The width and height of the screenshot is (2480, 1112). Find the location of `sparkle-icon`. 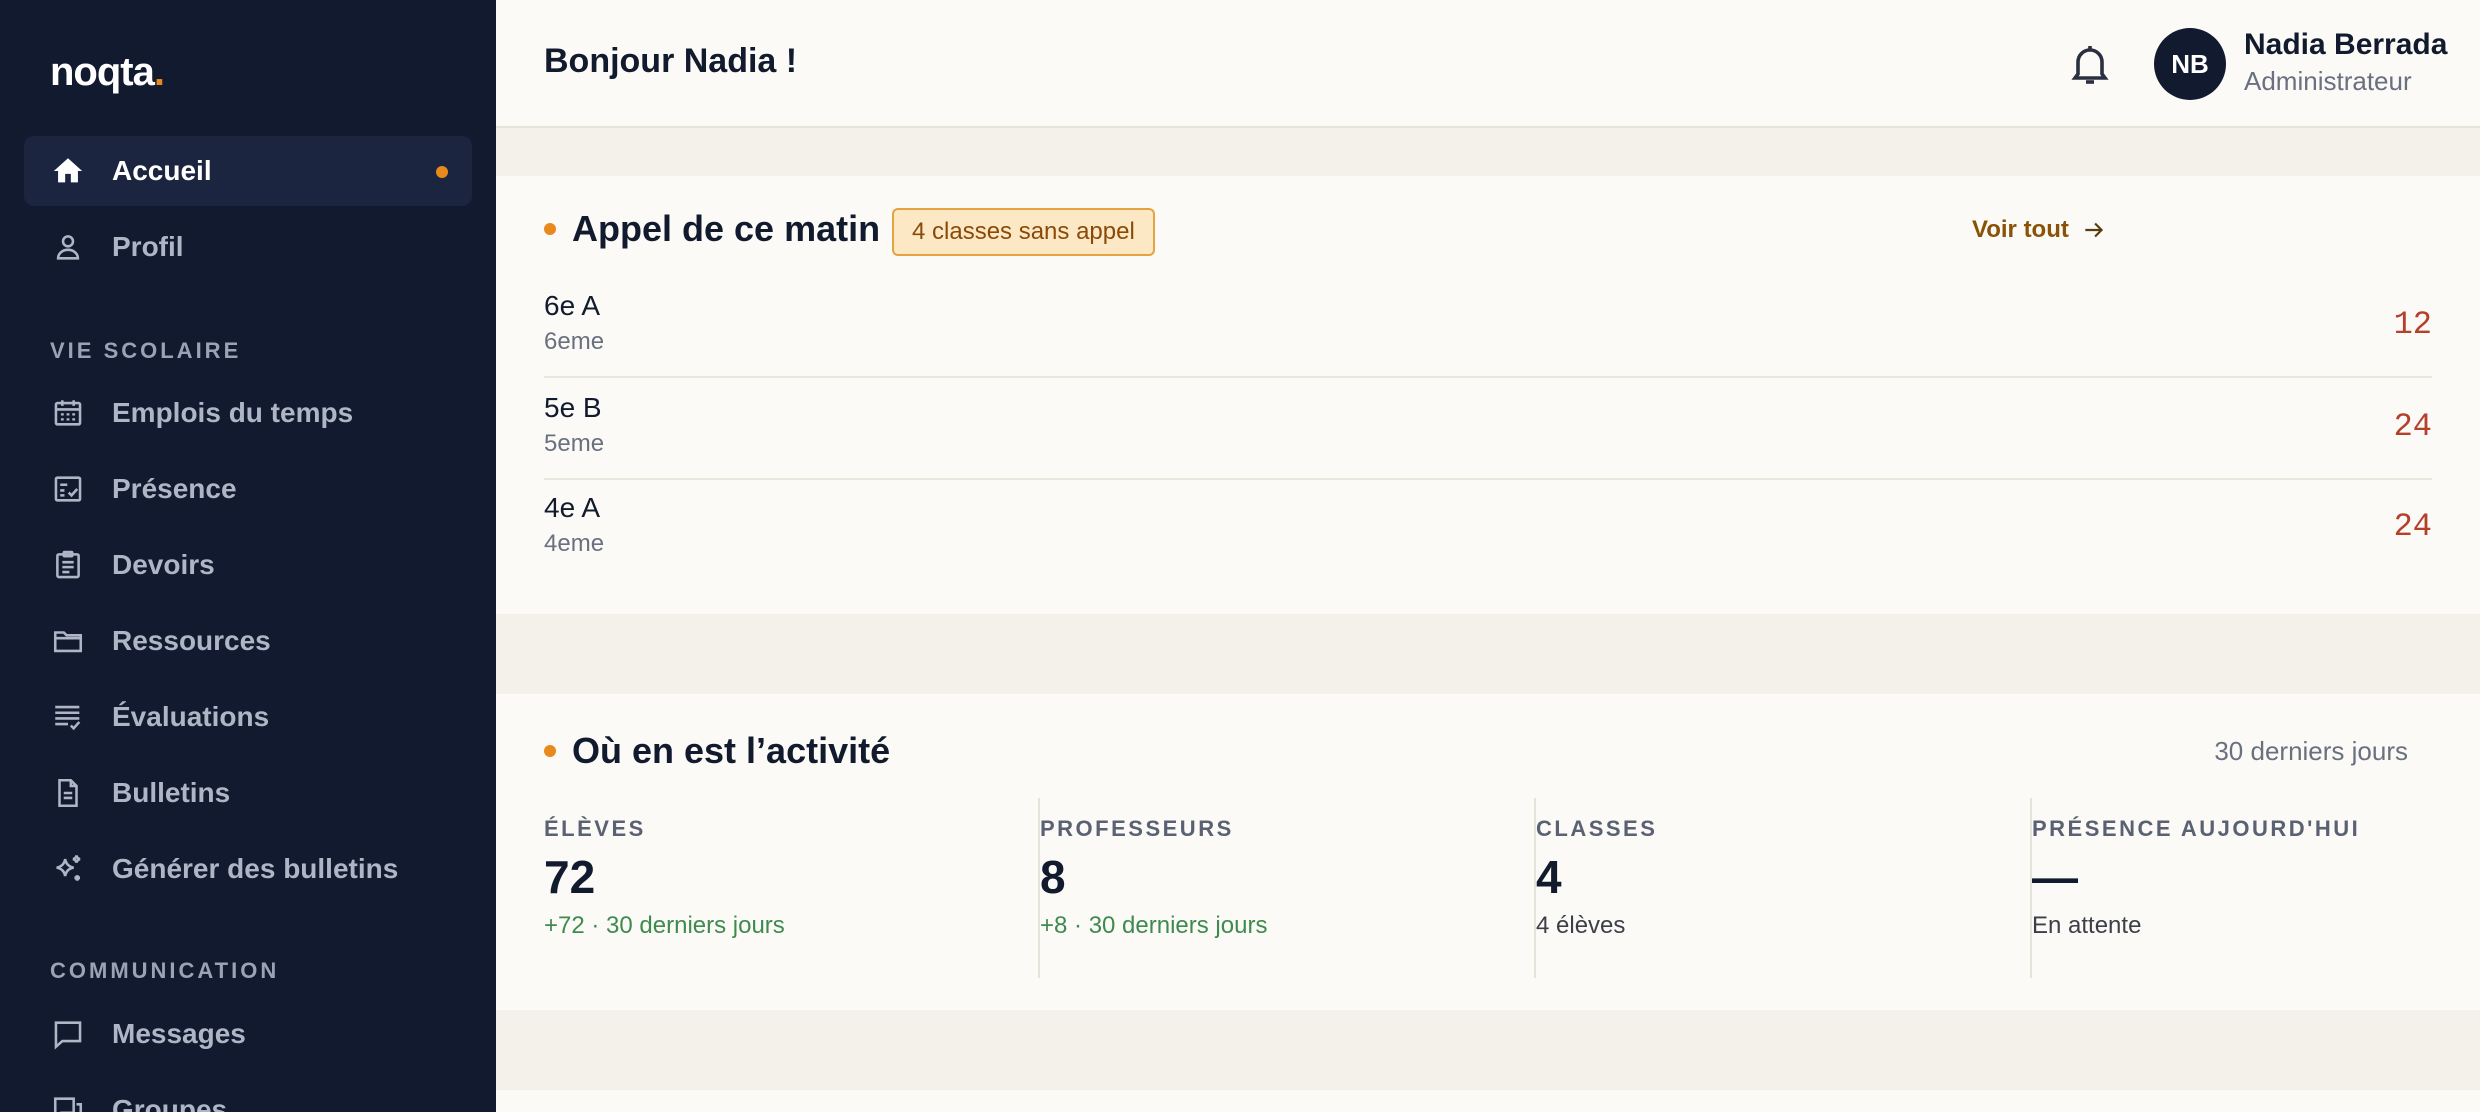

sparkle-icon is located at coordinates (68, 869).